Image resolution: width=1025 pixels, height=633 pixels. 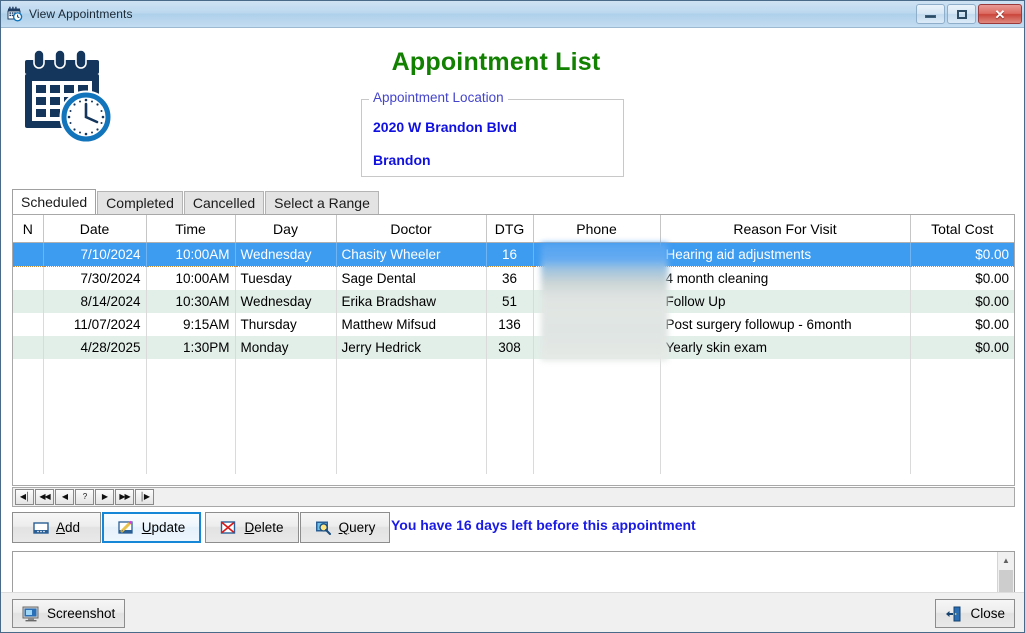 What do you see at coordinates (191, 254) in the screenshot?
I see `cell-time: 10:00AM` at bounding box center [191, 254].